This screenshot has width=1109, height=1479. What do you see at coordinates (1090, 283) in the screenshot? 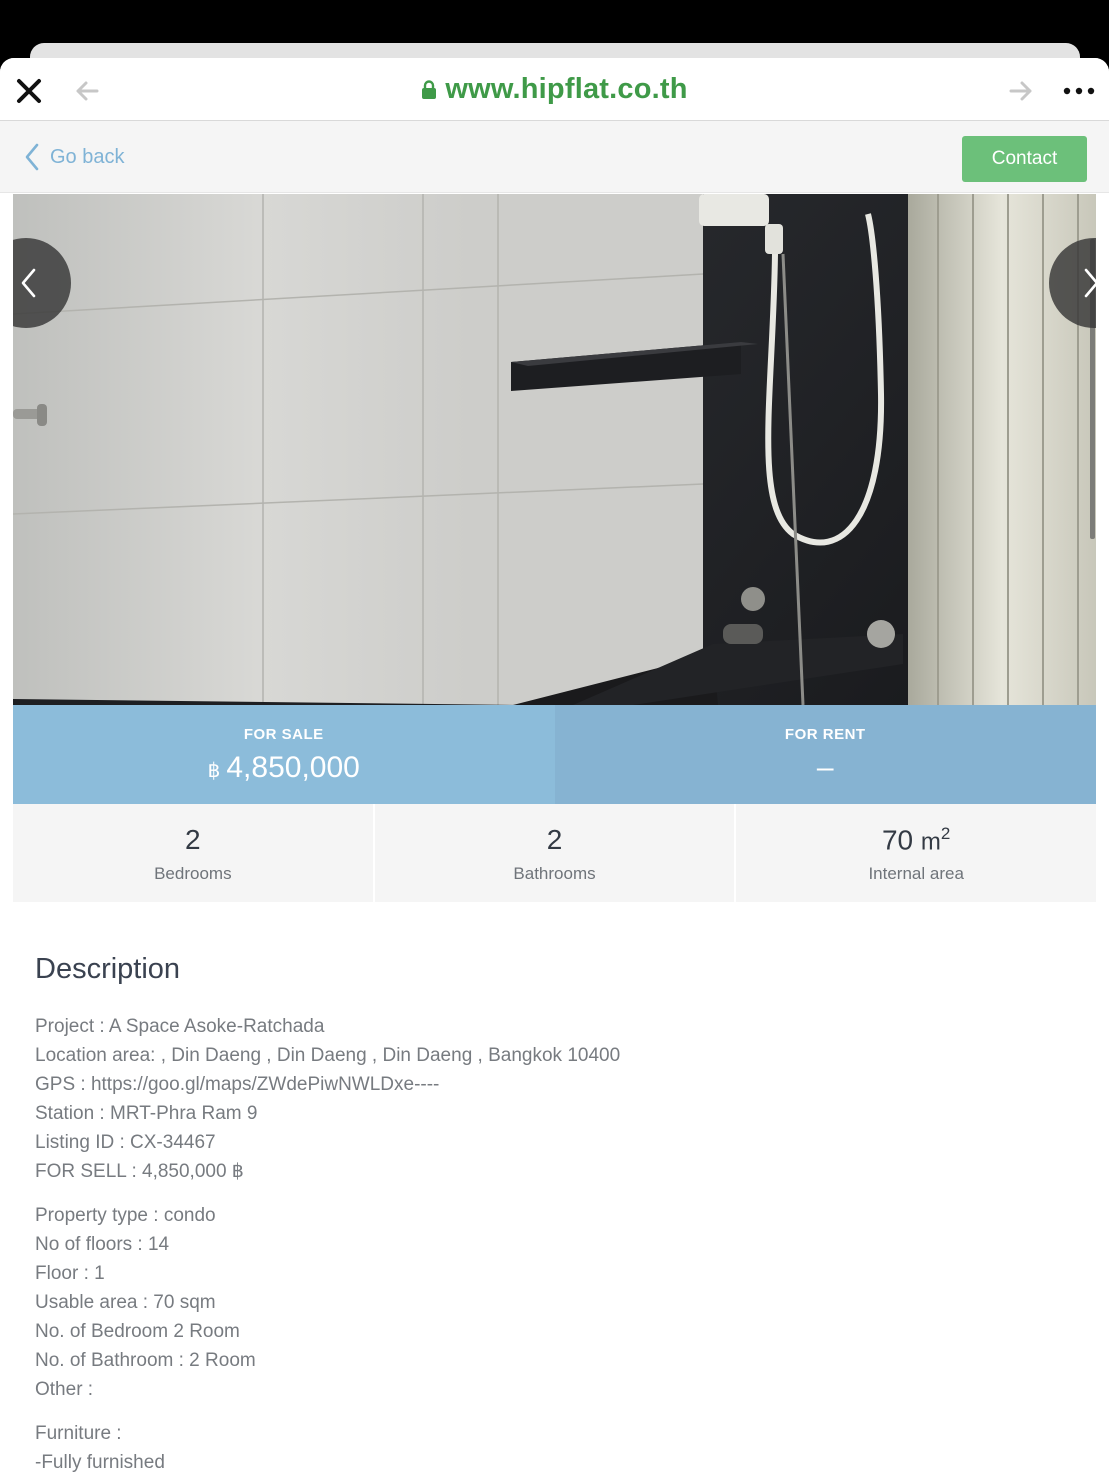
I see `chevron-right-icon` at bounding box center [1090, 283].